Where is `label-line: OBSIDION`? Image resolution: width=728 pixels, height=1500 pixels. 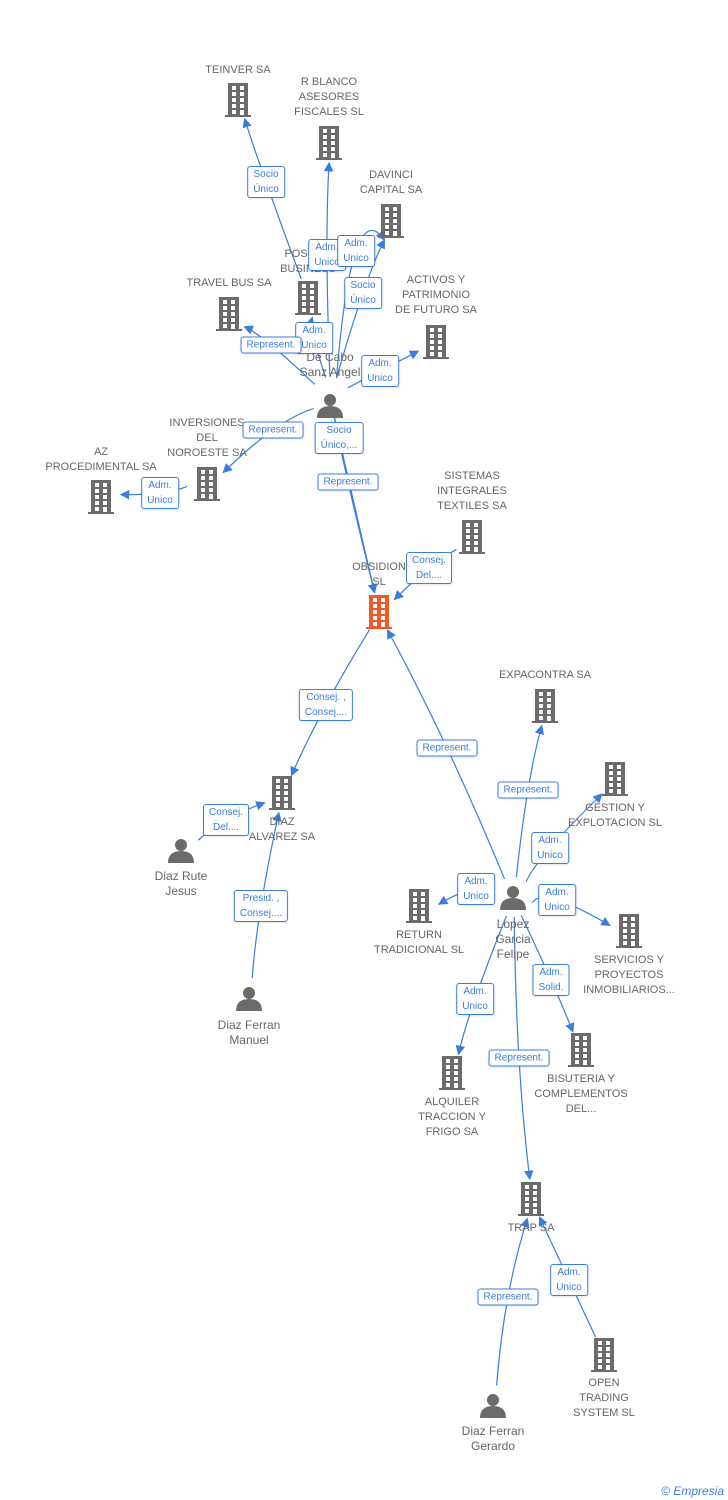 label-line: OBSIDION is located at coordinates (379, 567).